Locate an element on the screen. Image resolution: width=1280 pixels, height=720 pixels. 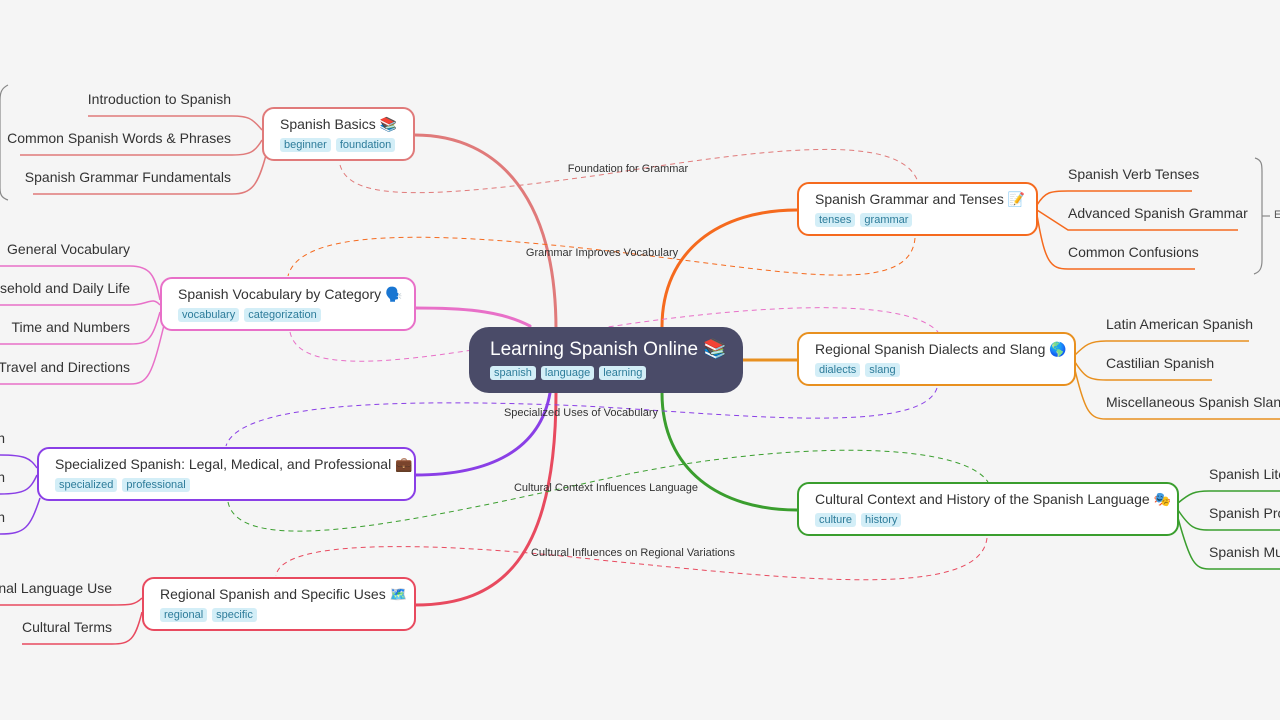
subtopic: Advanced Spanish Grammar is located at coordinates (1158, 213).